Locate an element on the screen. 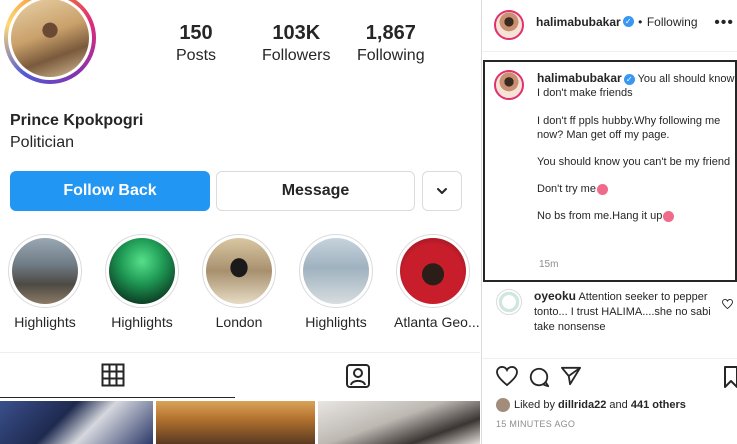 This screenshot has width=737, height=444. commenter-username: oyeoku is located at coordinates (555, 296).